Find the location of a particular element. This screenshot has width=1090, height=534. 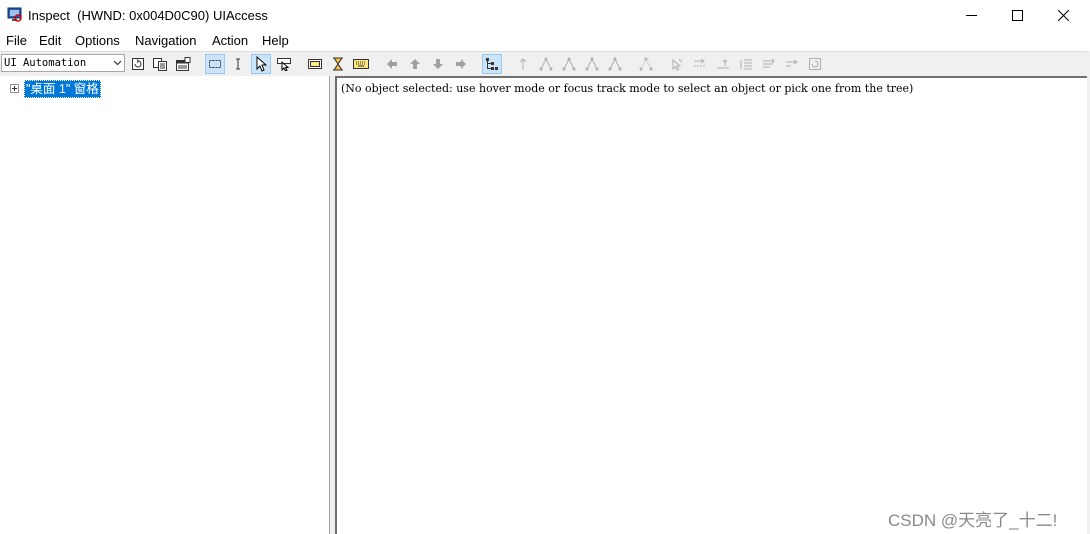

window-icon is located at coordinates (815, 64).